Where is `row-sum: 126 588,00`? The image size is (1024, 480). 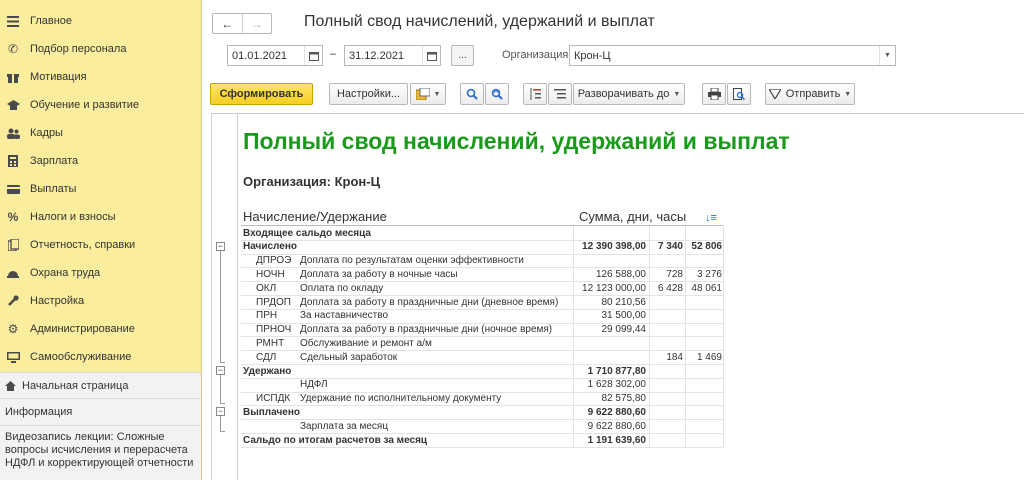
row-sum: 126 588,00 is located at coordinates (620, 274).